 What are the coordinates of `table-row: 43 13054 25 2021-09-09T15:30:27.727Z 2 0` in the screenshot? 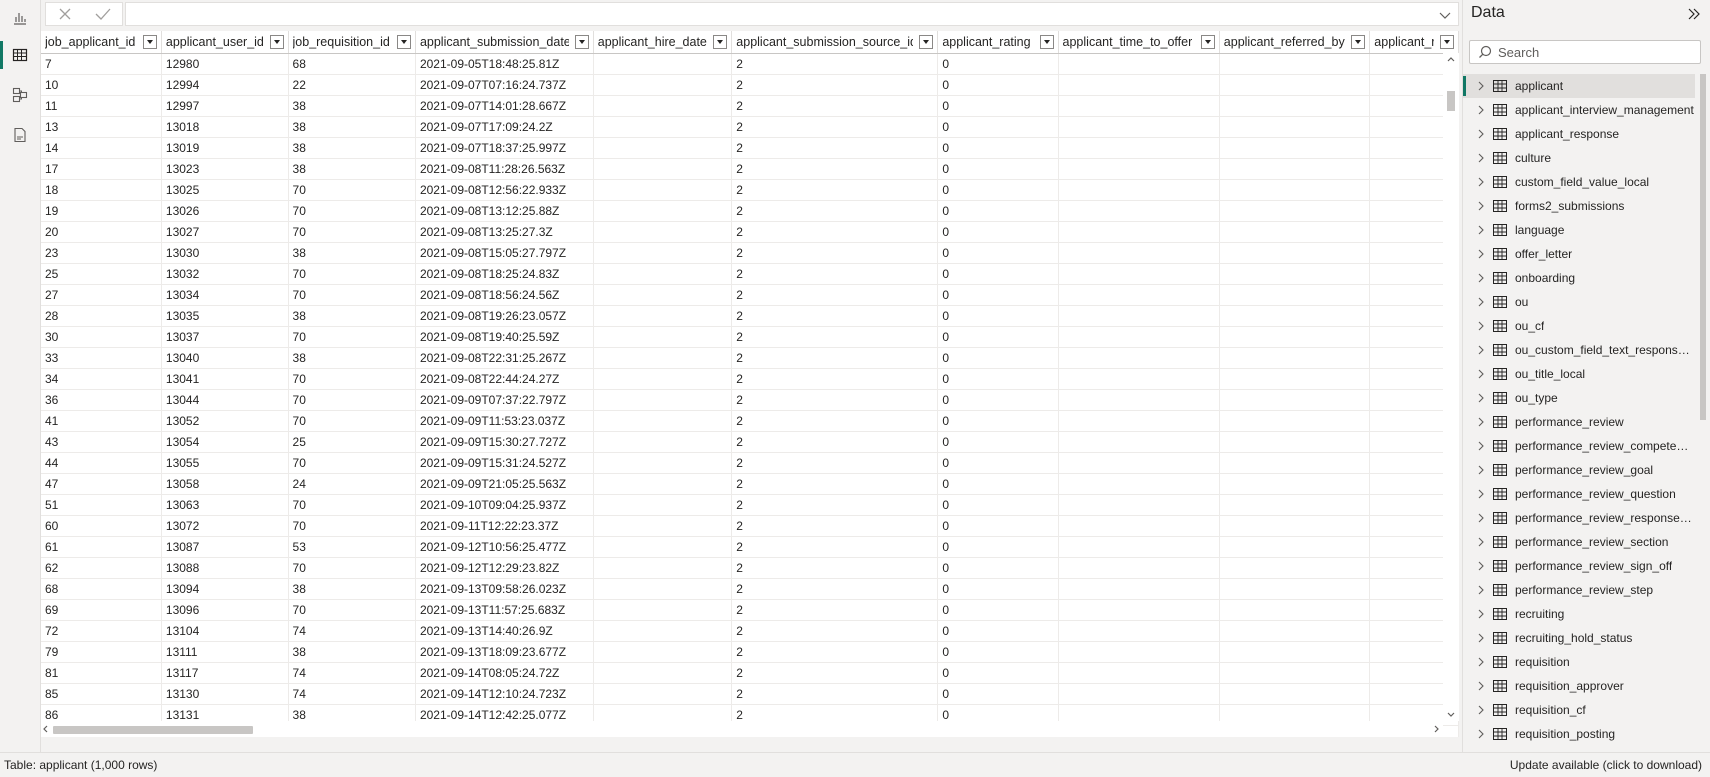 It's located at (750, 442).